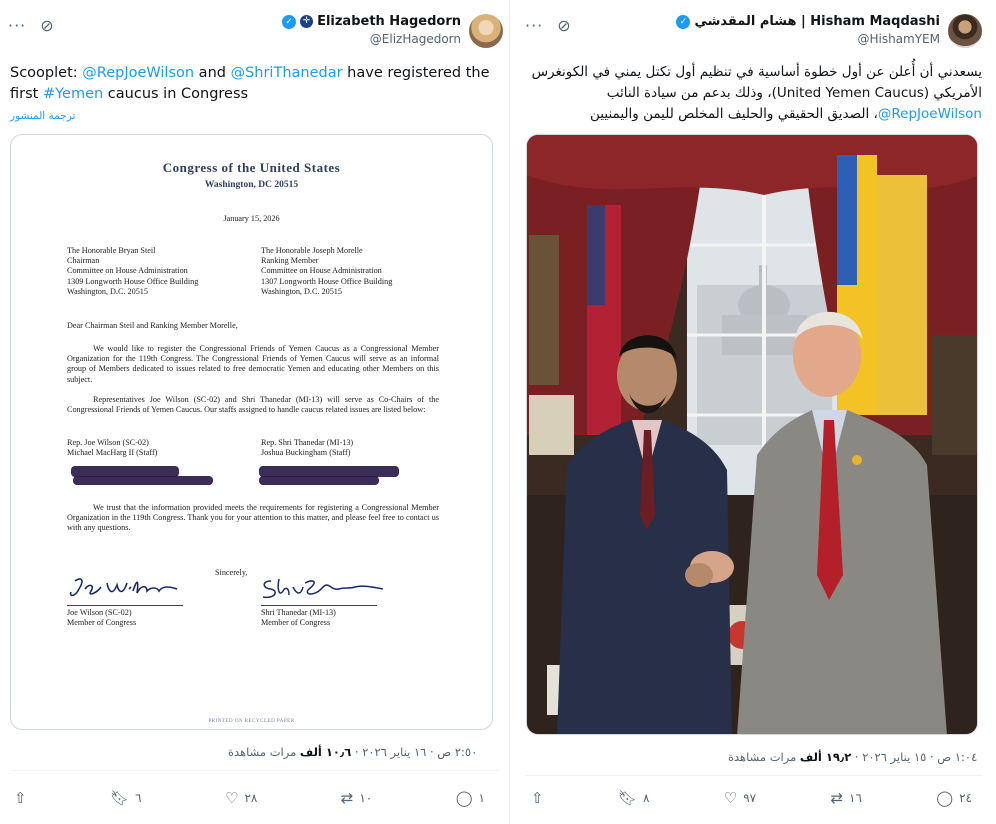 This screenshot has height=824, width=996. What do you see at coordinates (371, 39) in the screenshot?
I see `user-handle: @ElizHagedorn` at bounding box center [371, 39].